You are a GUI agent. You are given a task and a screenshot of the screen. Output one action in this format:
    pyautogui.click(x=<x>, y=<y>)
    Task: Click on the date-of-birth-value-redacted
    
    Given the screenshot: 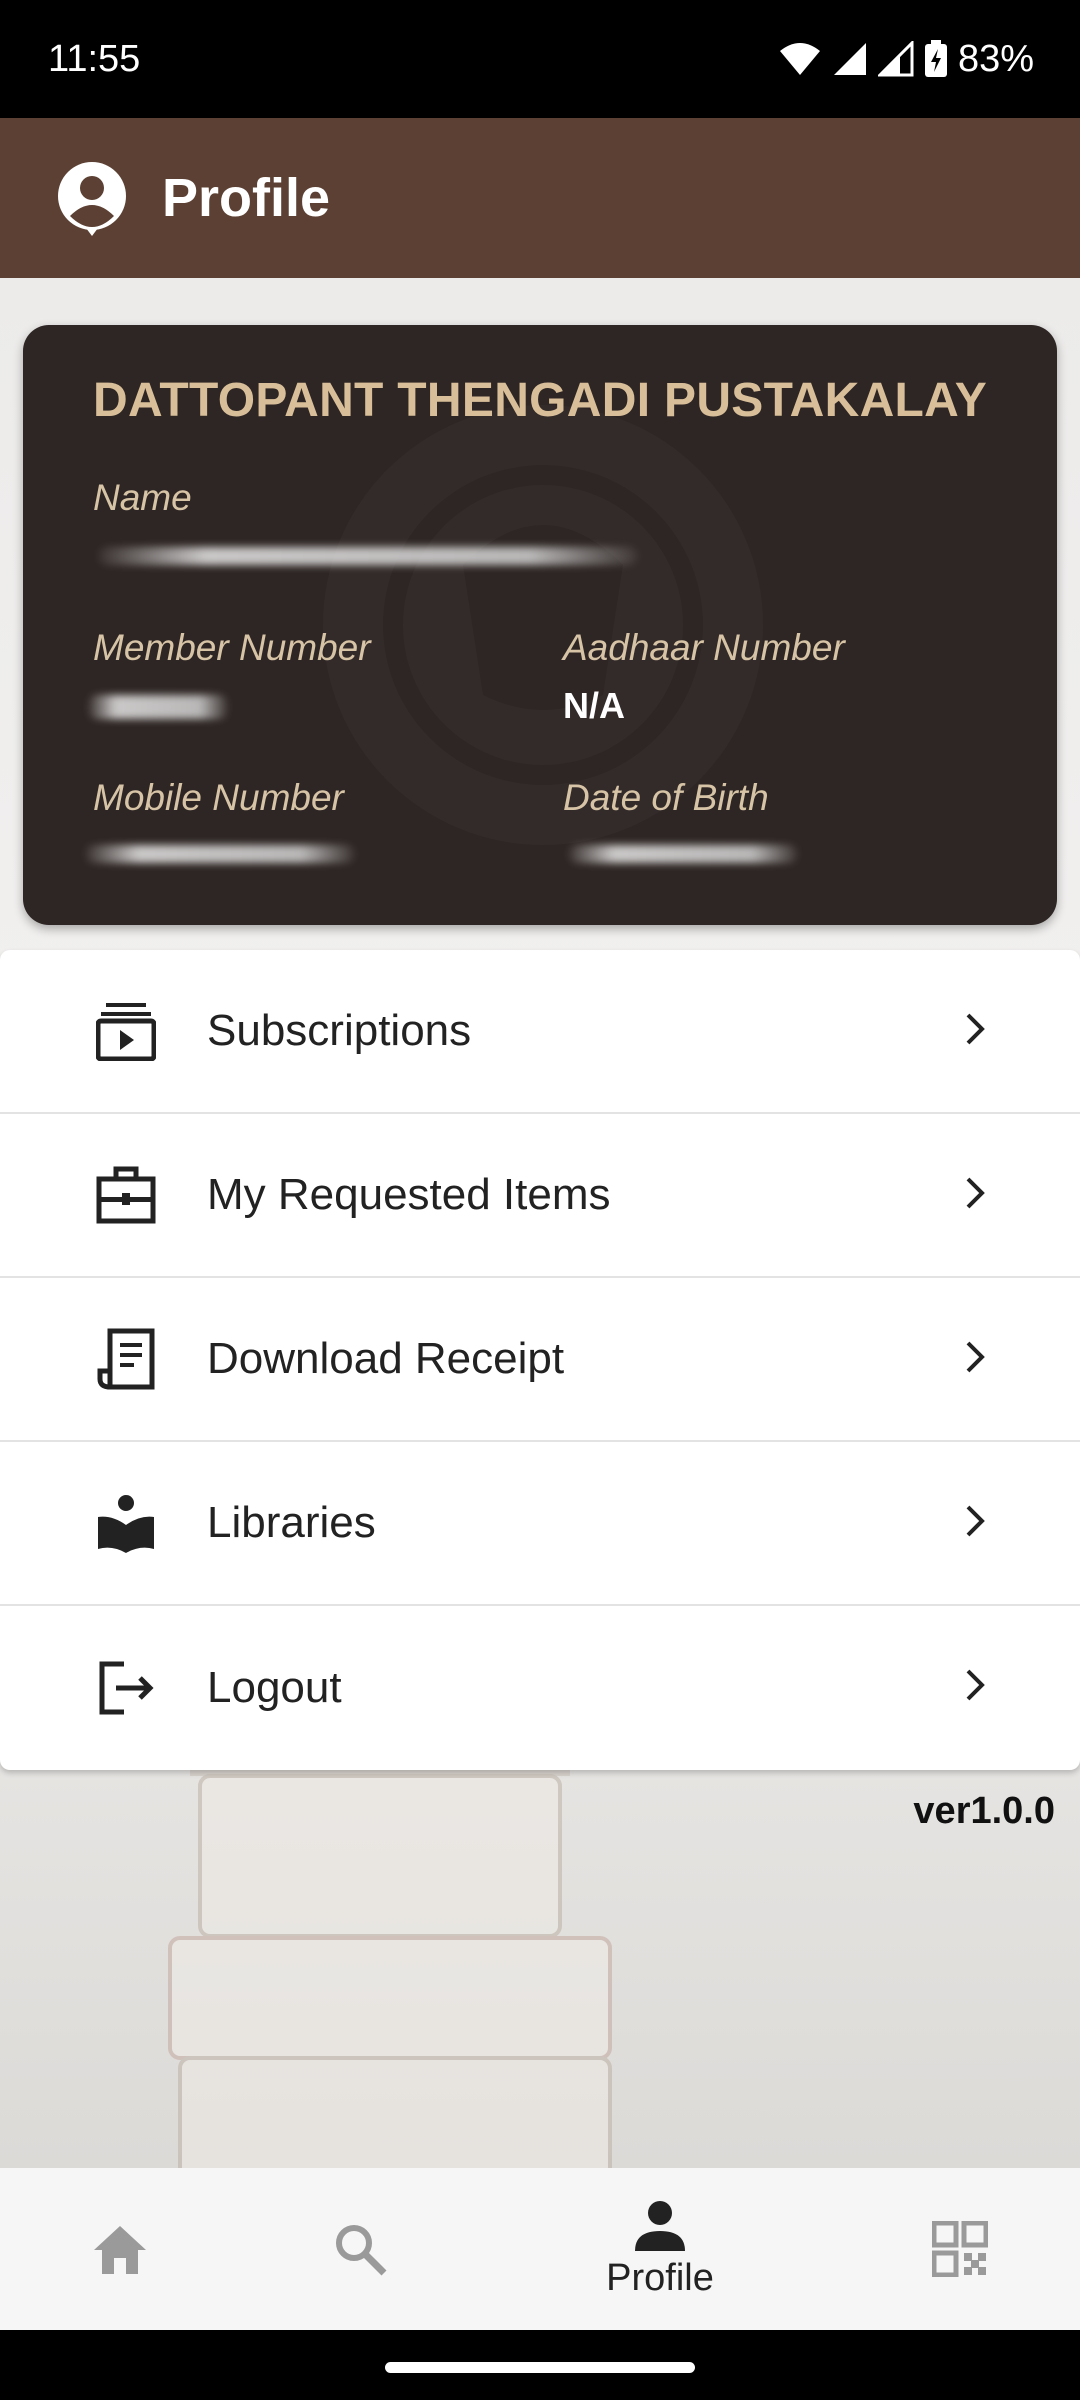 What is the action you would take?
    pyautogui.click(x=683, y=854)
    